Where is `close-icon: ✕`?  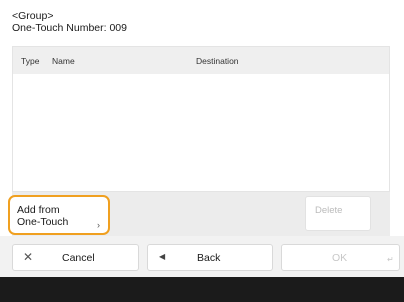
close-icon: ✕ is located at coordinates (28, 257).